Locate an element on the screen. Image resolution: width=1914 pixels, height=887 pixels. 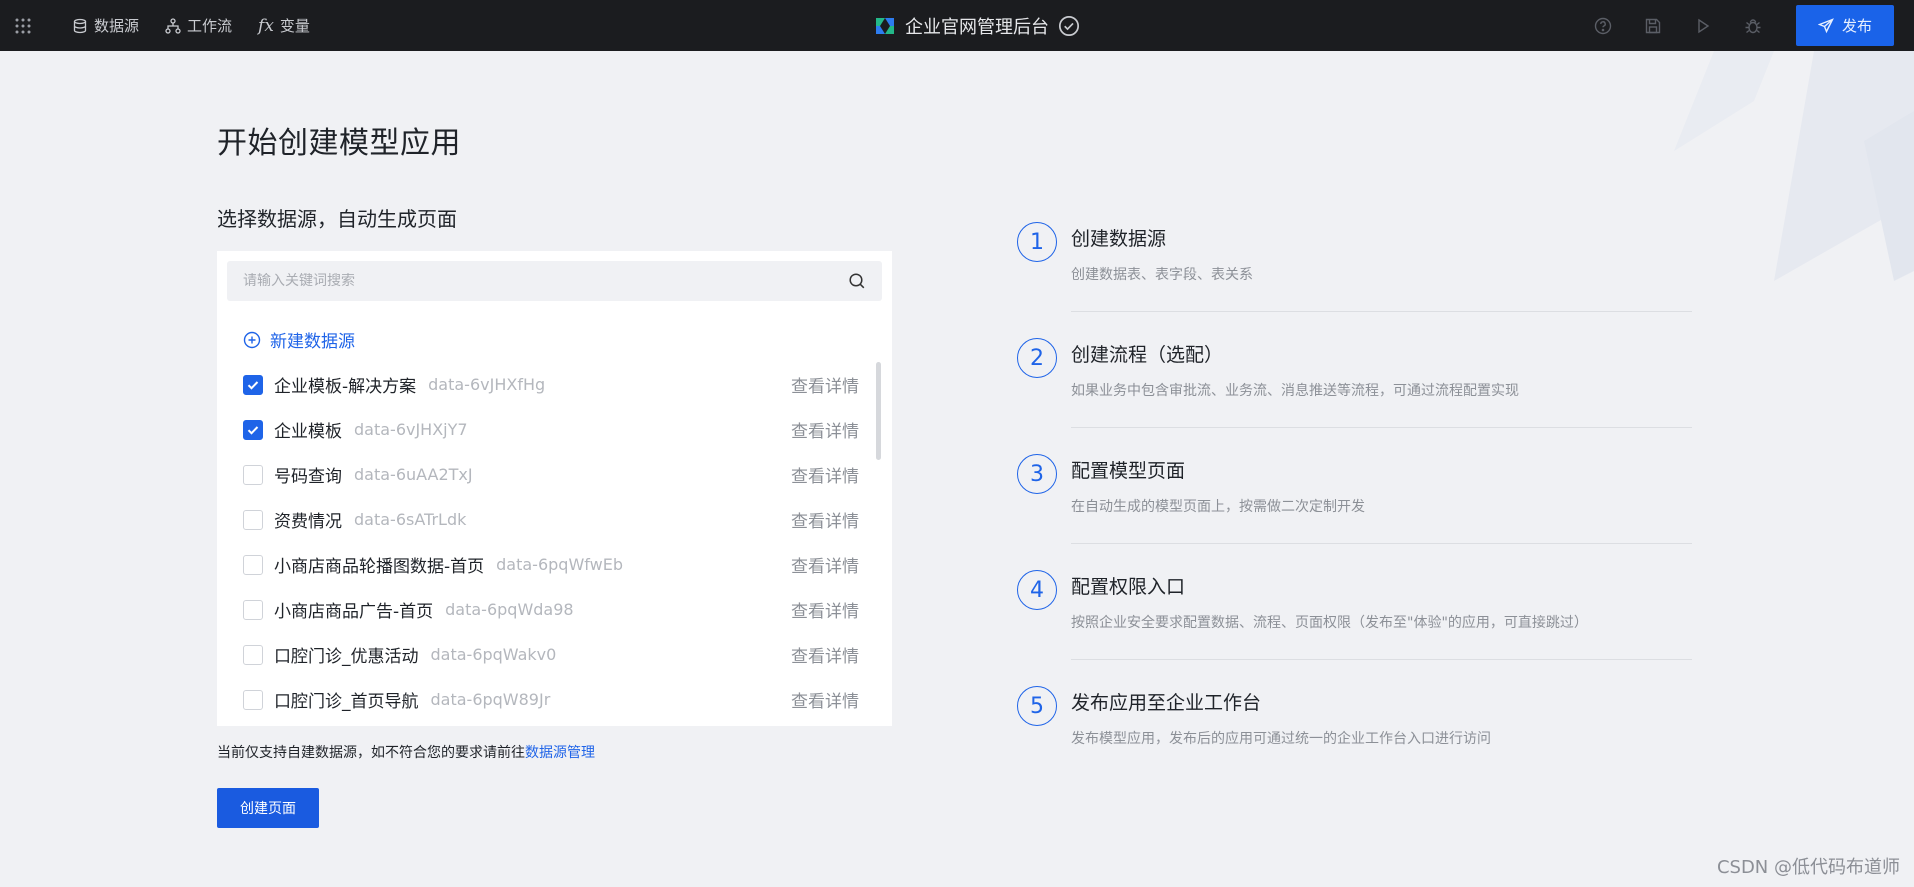
step-description: 创建数据表、表字段、表关系 is located at coordinates (1162, 275).